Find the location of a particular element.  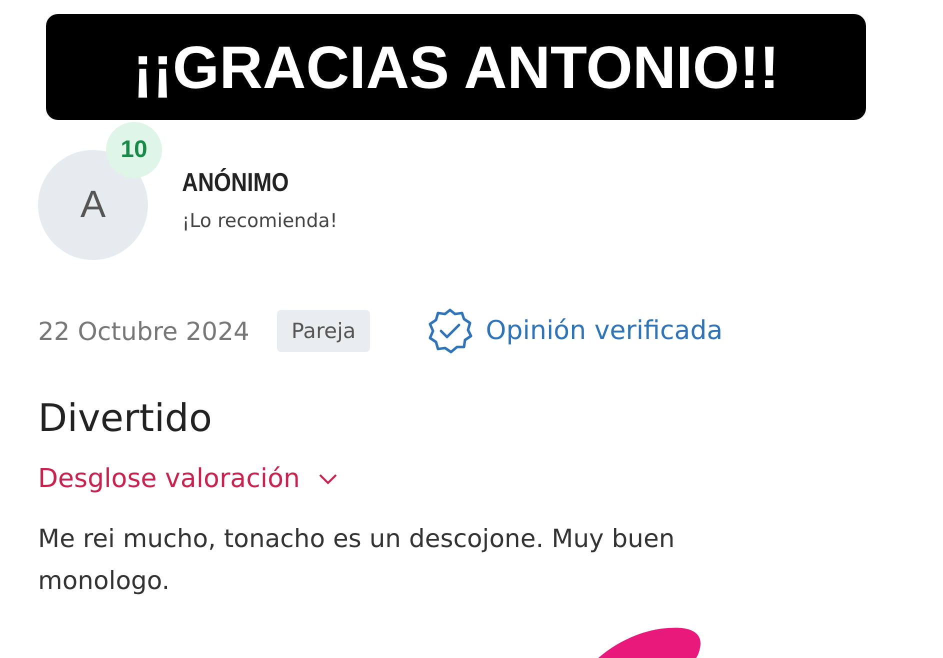

author-name: ANÓNIMO is located at coordinates (236, 182).